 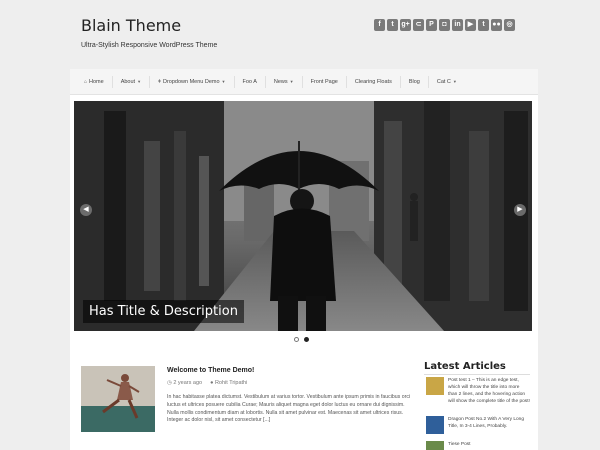 I want to click on slider-dot-active, so click(x=306, y=339).